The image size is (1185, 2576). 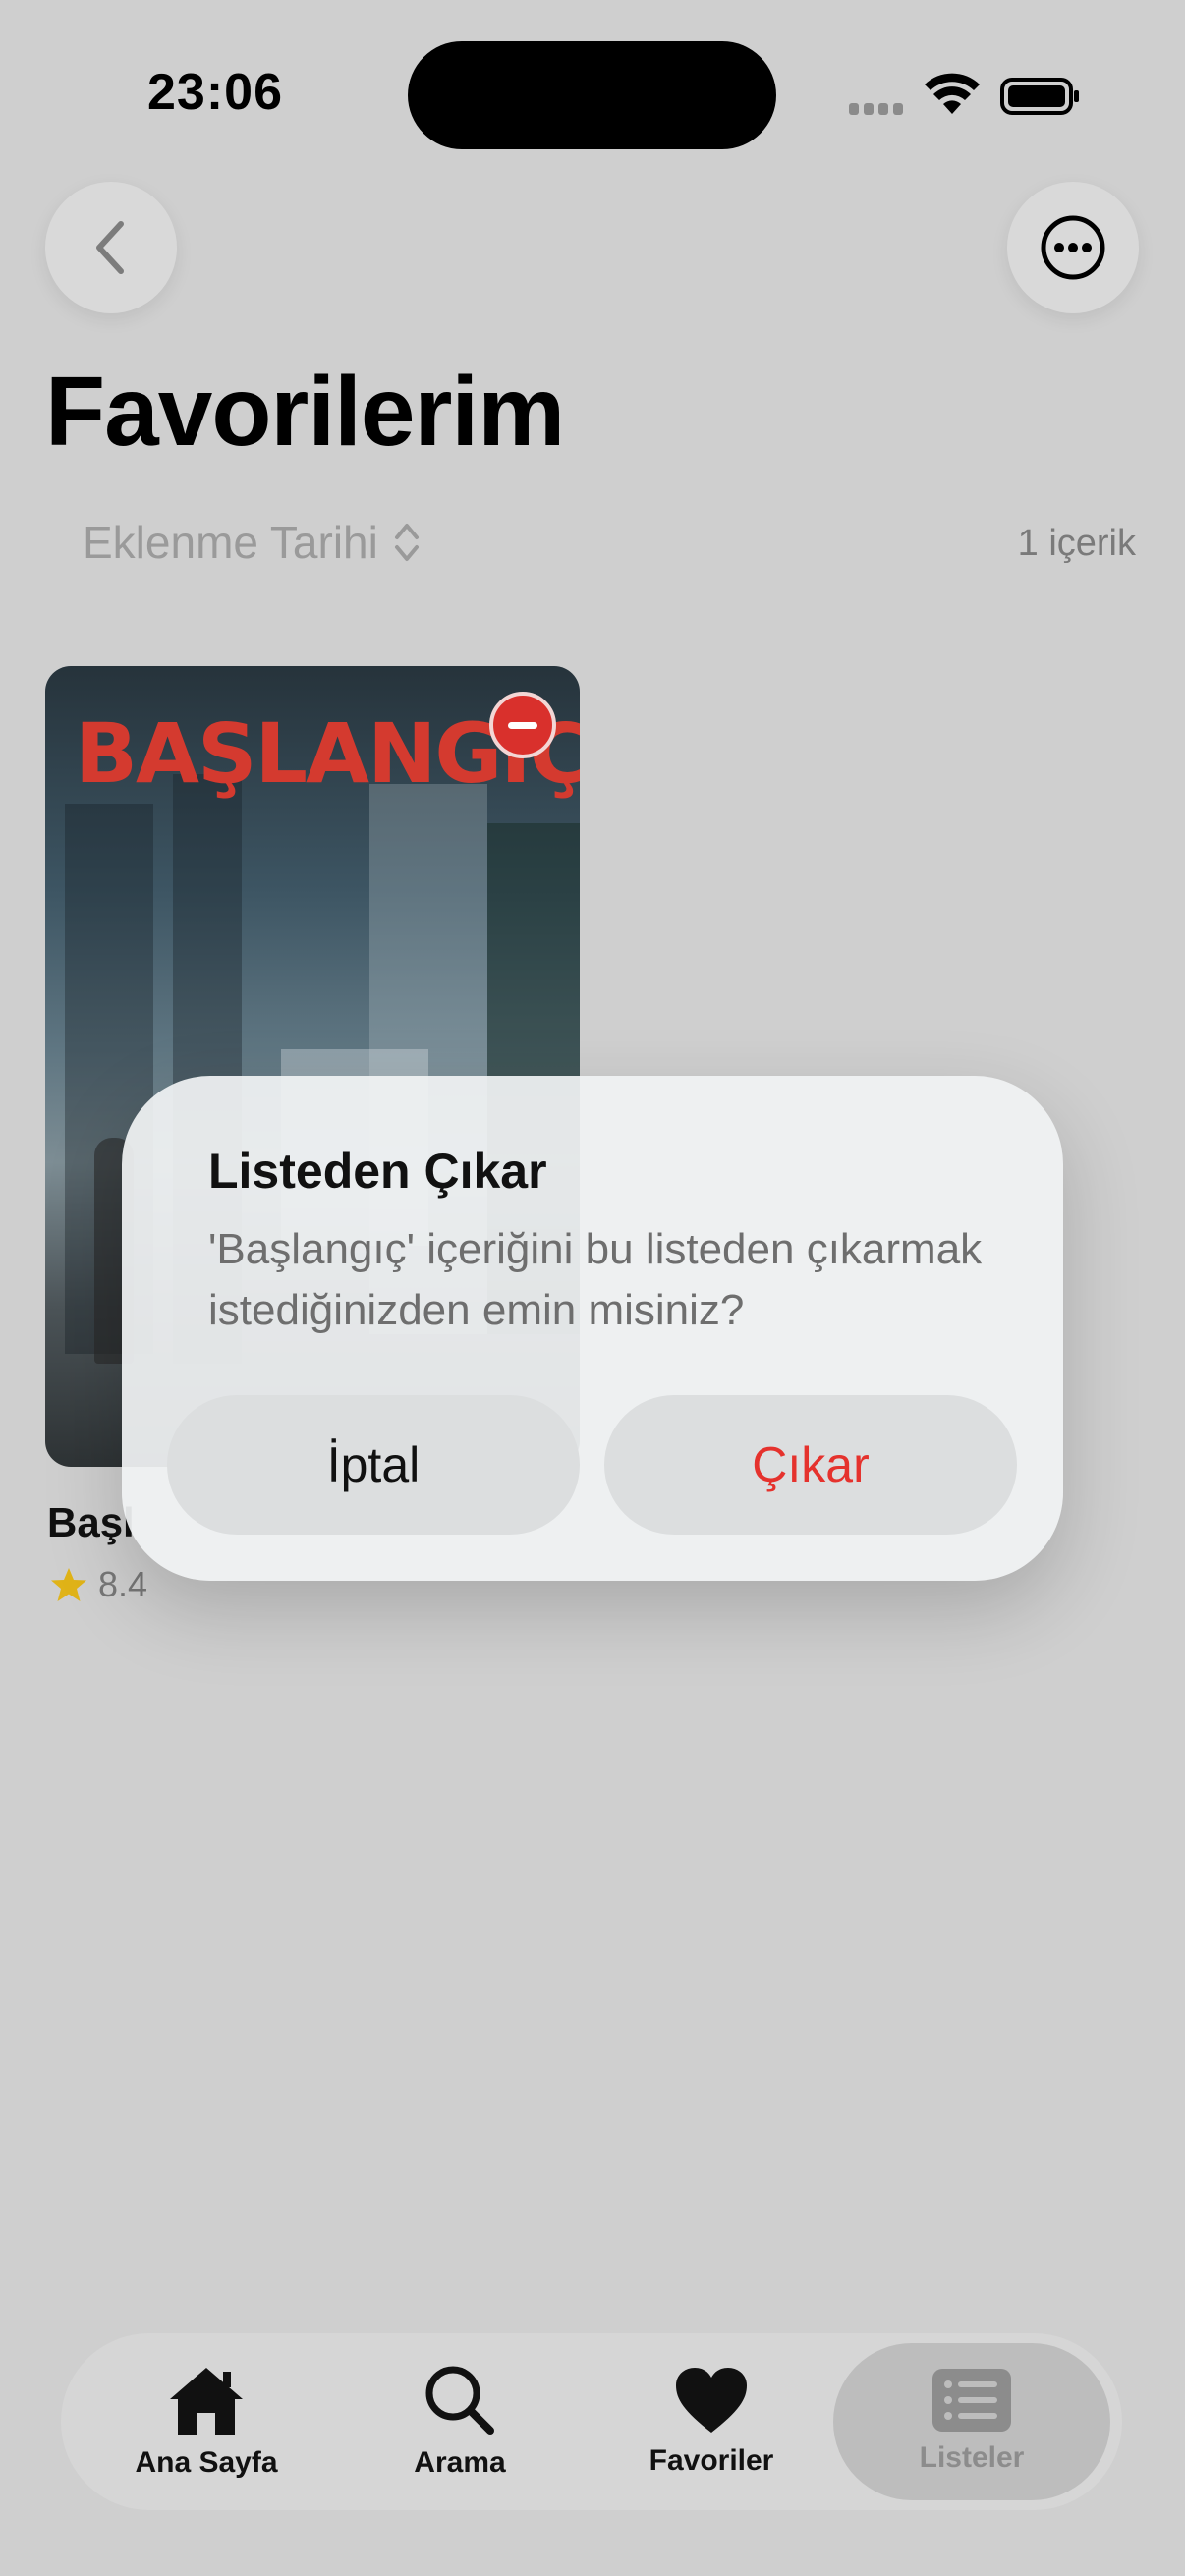 What do you see at coordinates (460, 2400) in the screenshot?
I see `search-icon` at bounding box center [460, 2400].